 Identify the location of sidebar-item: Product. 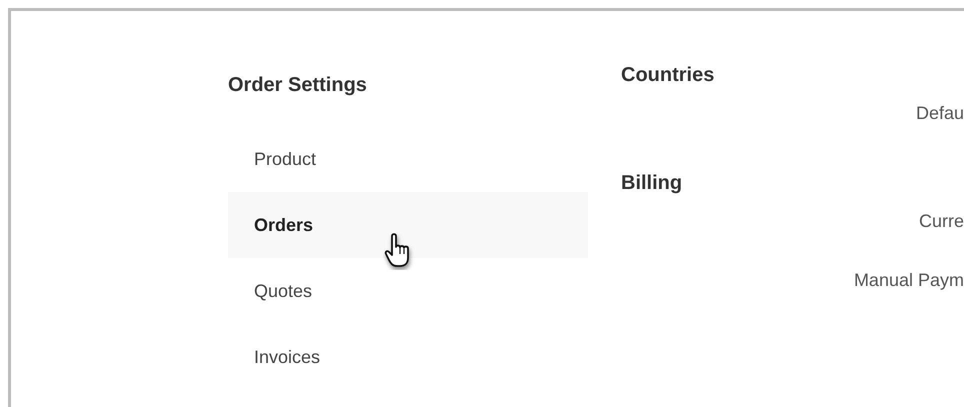
(408, 159).